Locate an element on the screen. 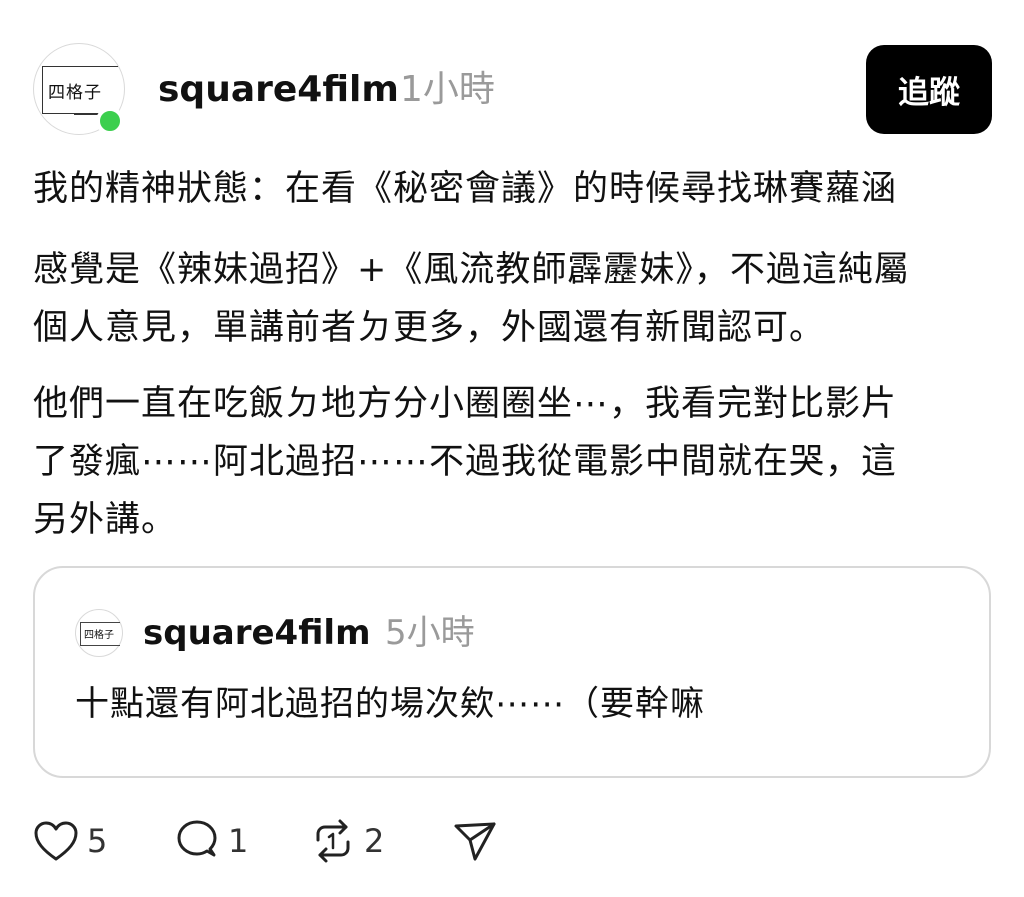 The image size is (1024, 897). reply-button: 1 is located at coordinates (211, 841).